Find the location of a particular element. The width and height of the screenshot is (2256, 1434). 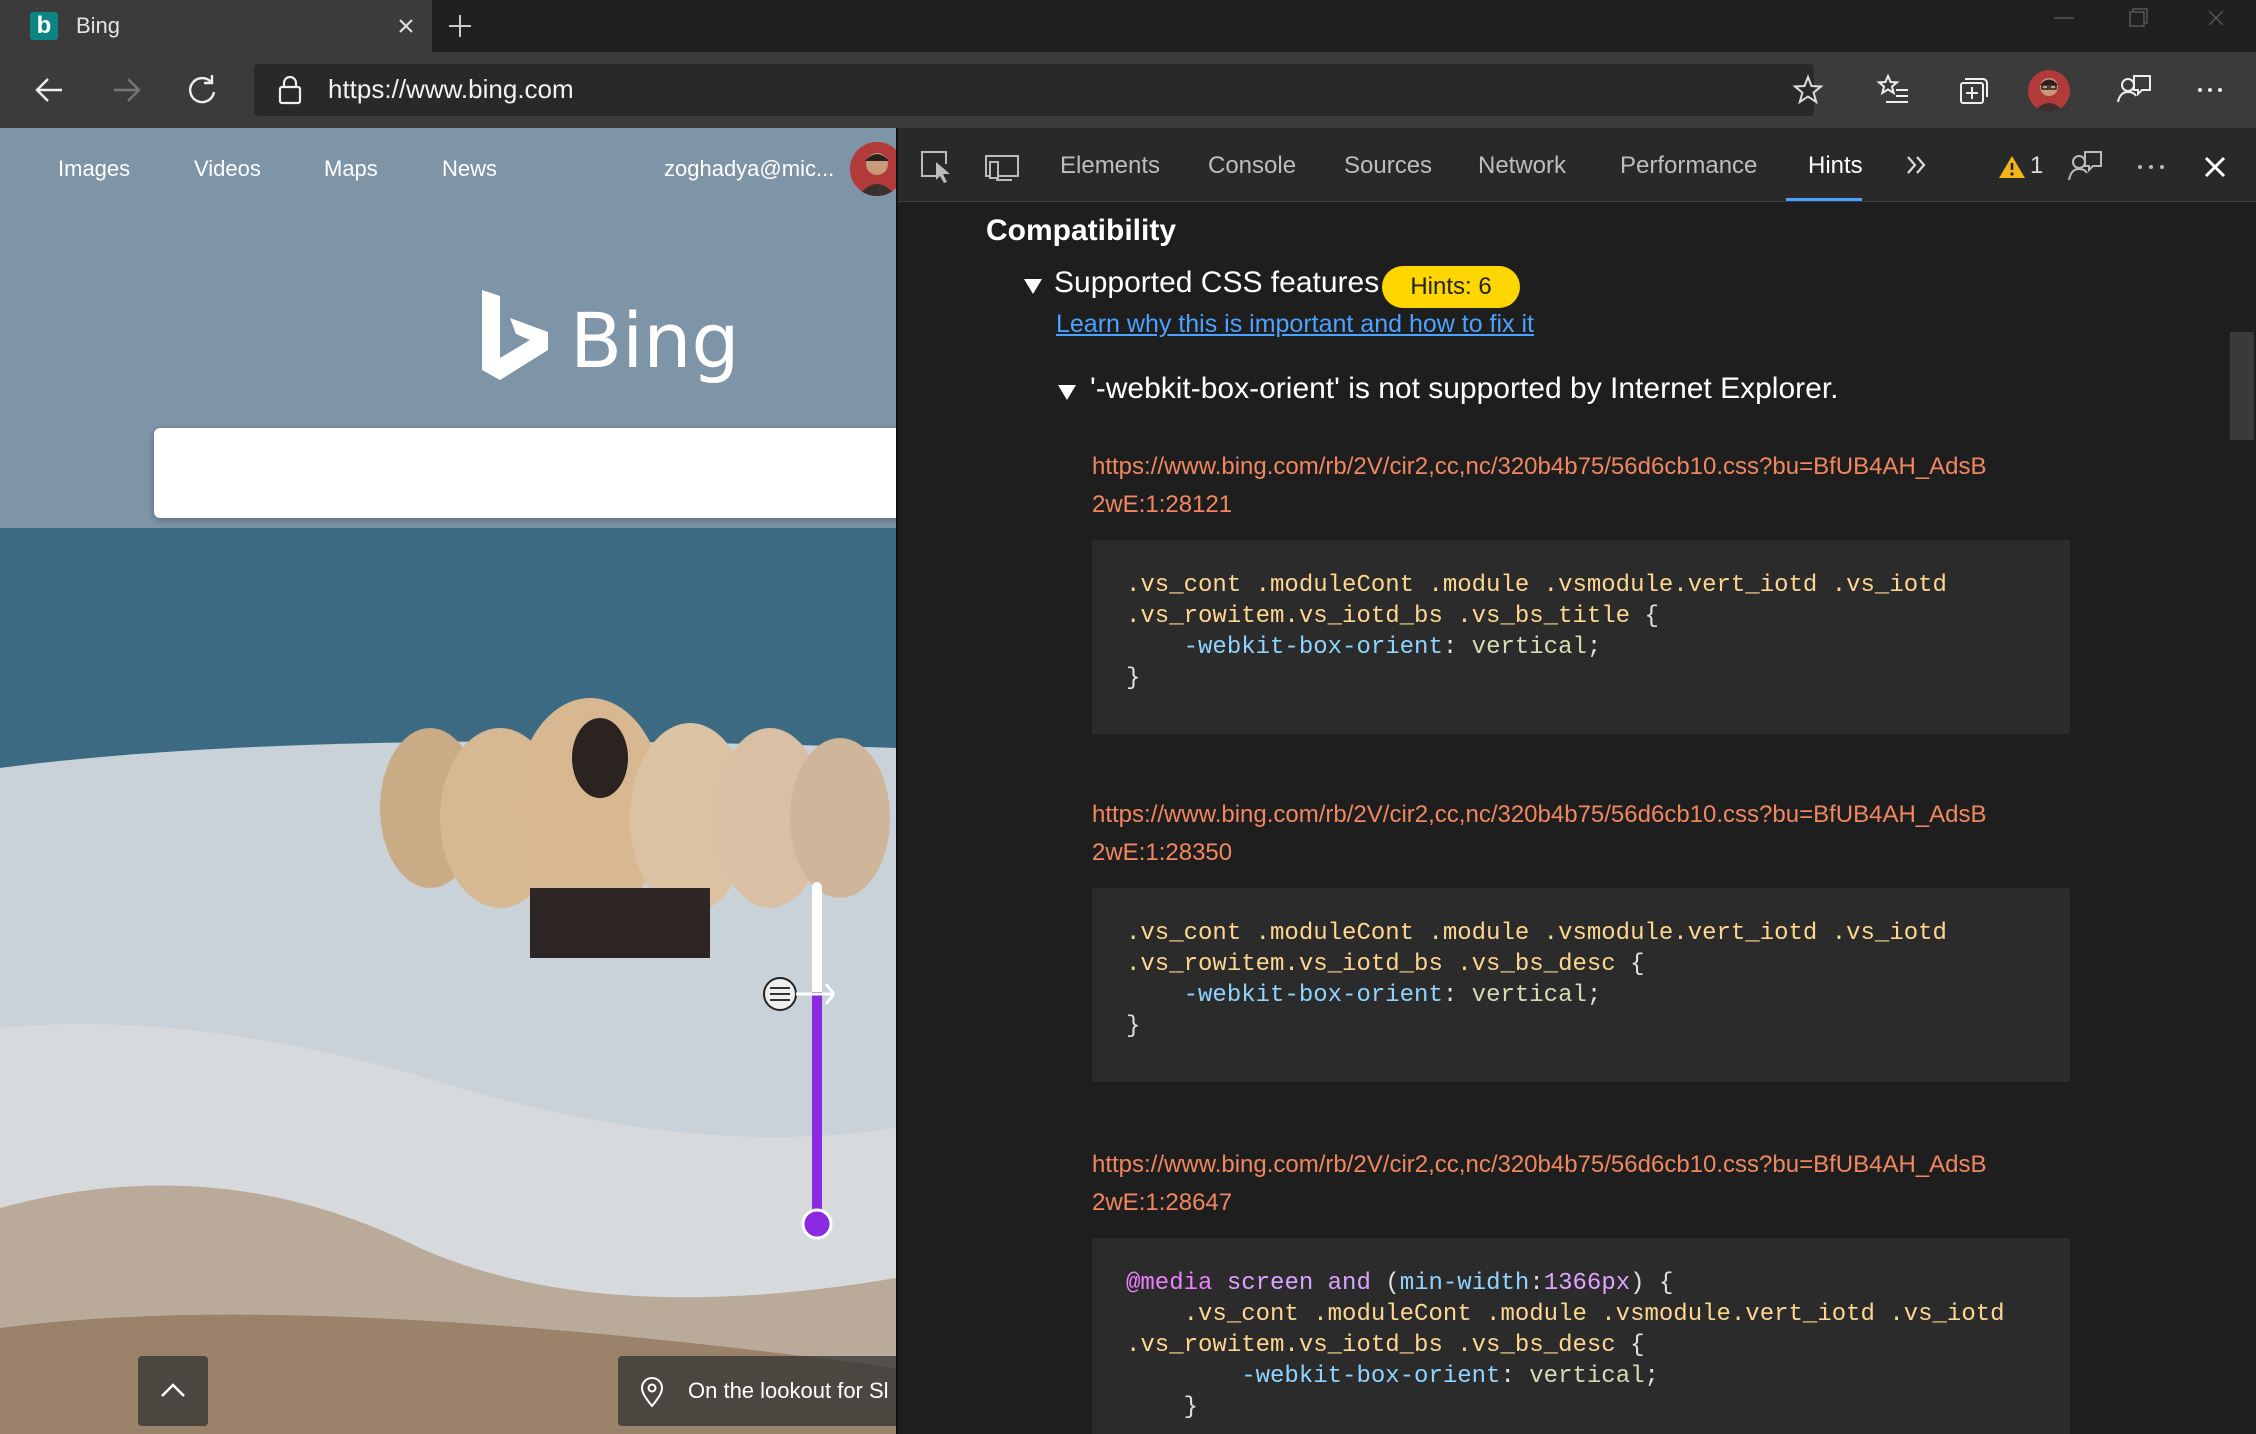

devtools-feedback-icon is located at coordinates (2085, 167).